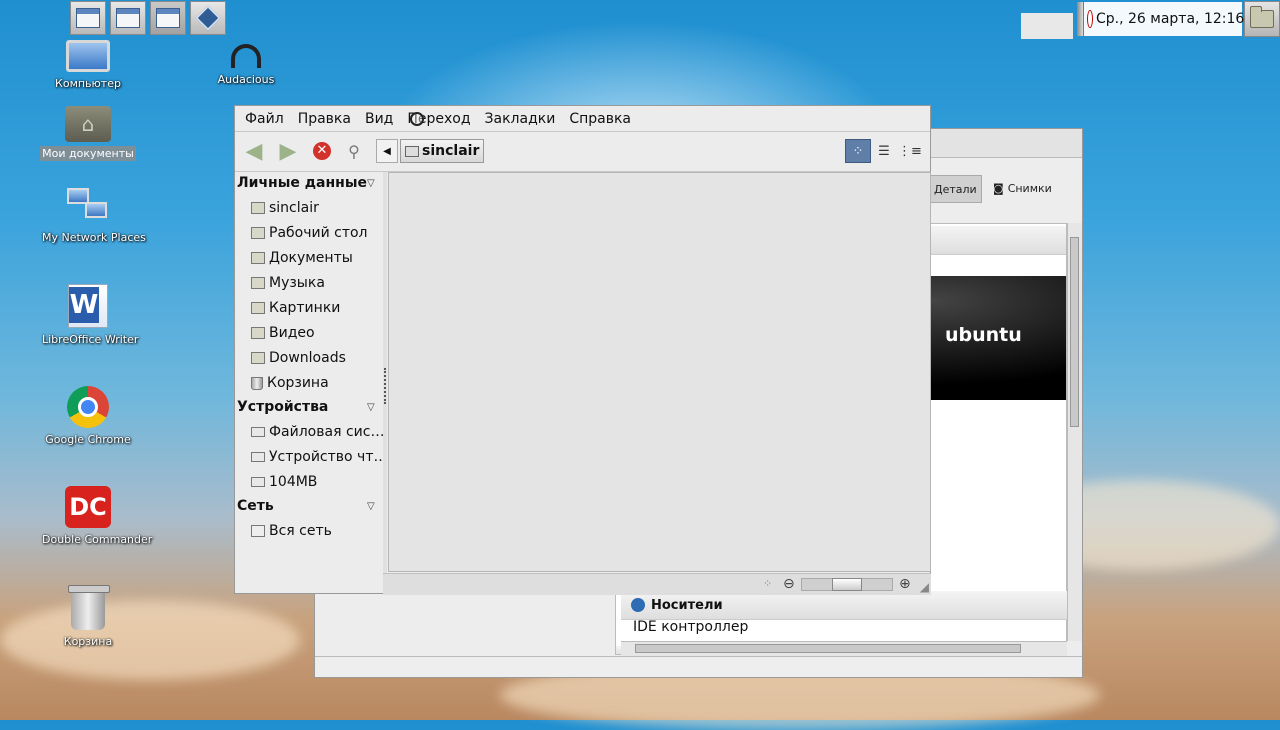 The width and height of the screenshot is (1280, 730). Describe the element at coordinates (264, 119) in the screenshot. I see `menu-file: Файл` at that location.